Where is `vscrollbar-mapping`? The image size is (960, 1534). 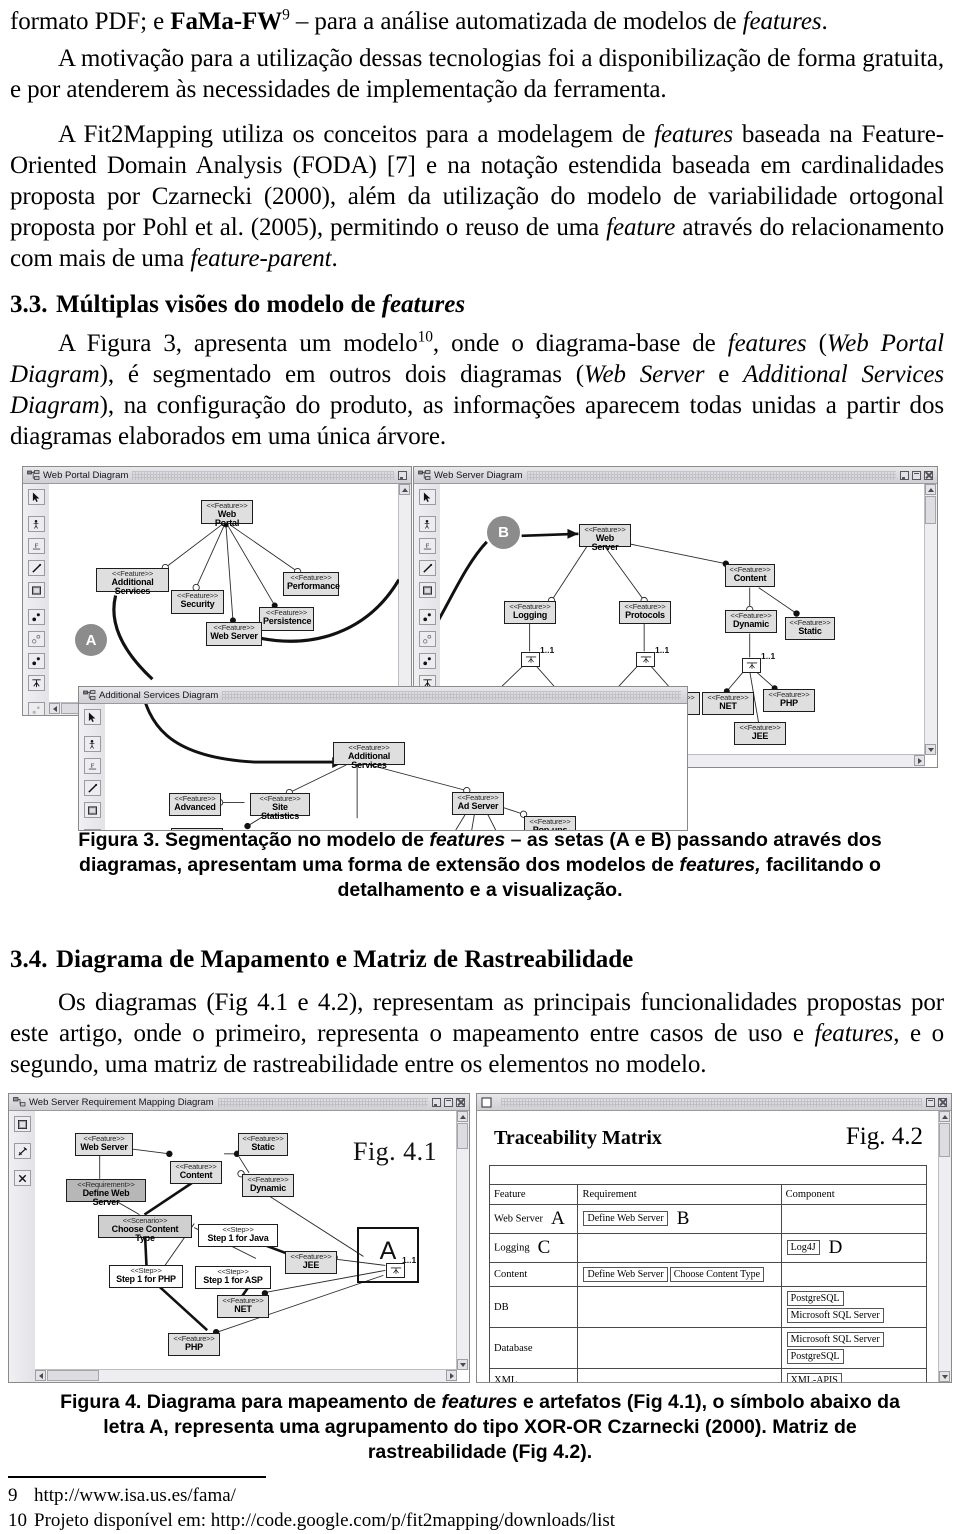 vscrollbar-mapping is located at coordinates (462, 1240).